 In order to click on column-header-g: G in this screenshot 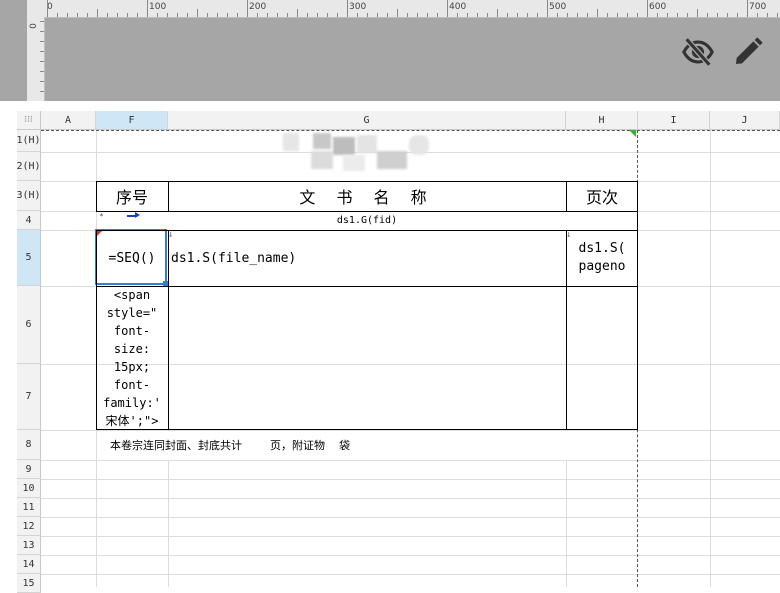, I will do `click(367, 120)`.